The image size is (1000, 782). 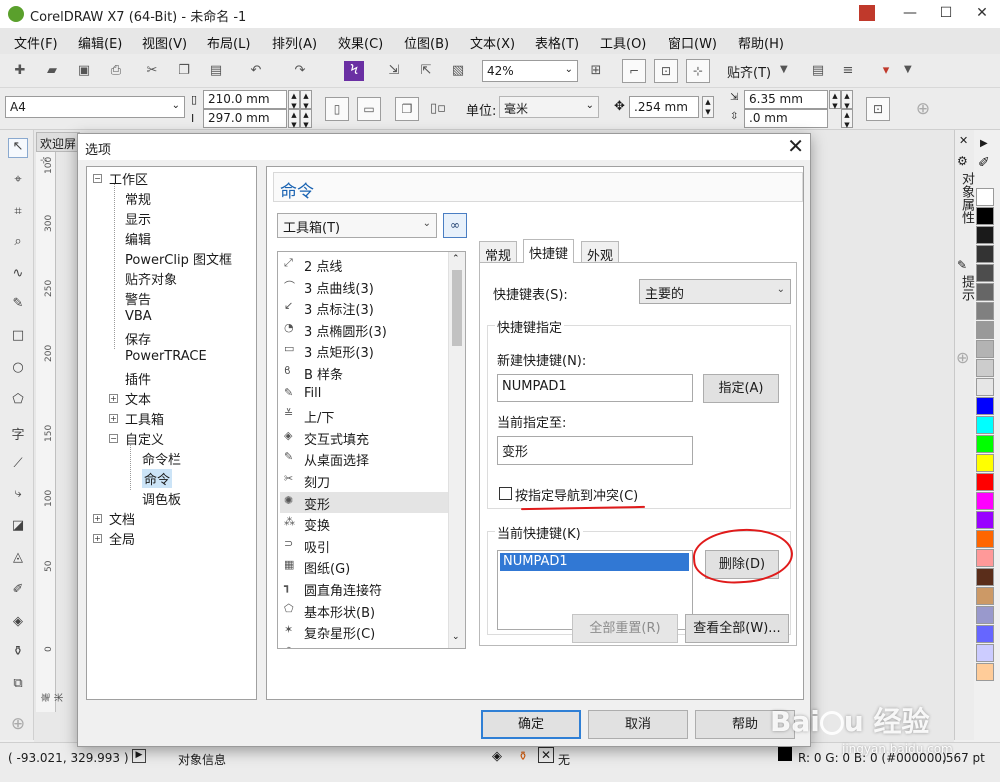 What do you see at coordinates (600, 252) in the screenshot?
I see `tab-appearance: 外观` at bounding box center [600, 252].